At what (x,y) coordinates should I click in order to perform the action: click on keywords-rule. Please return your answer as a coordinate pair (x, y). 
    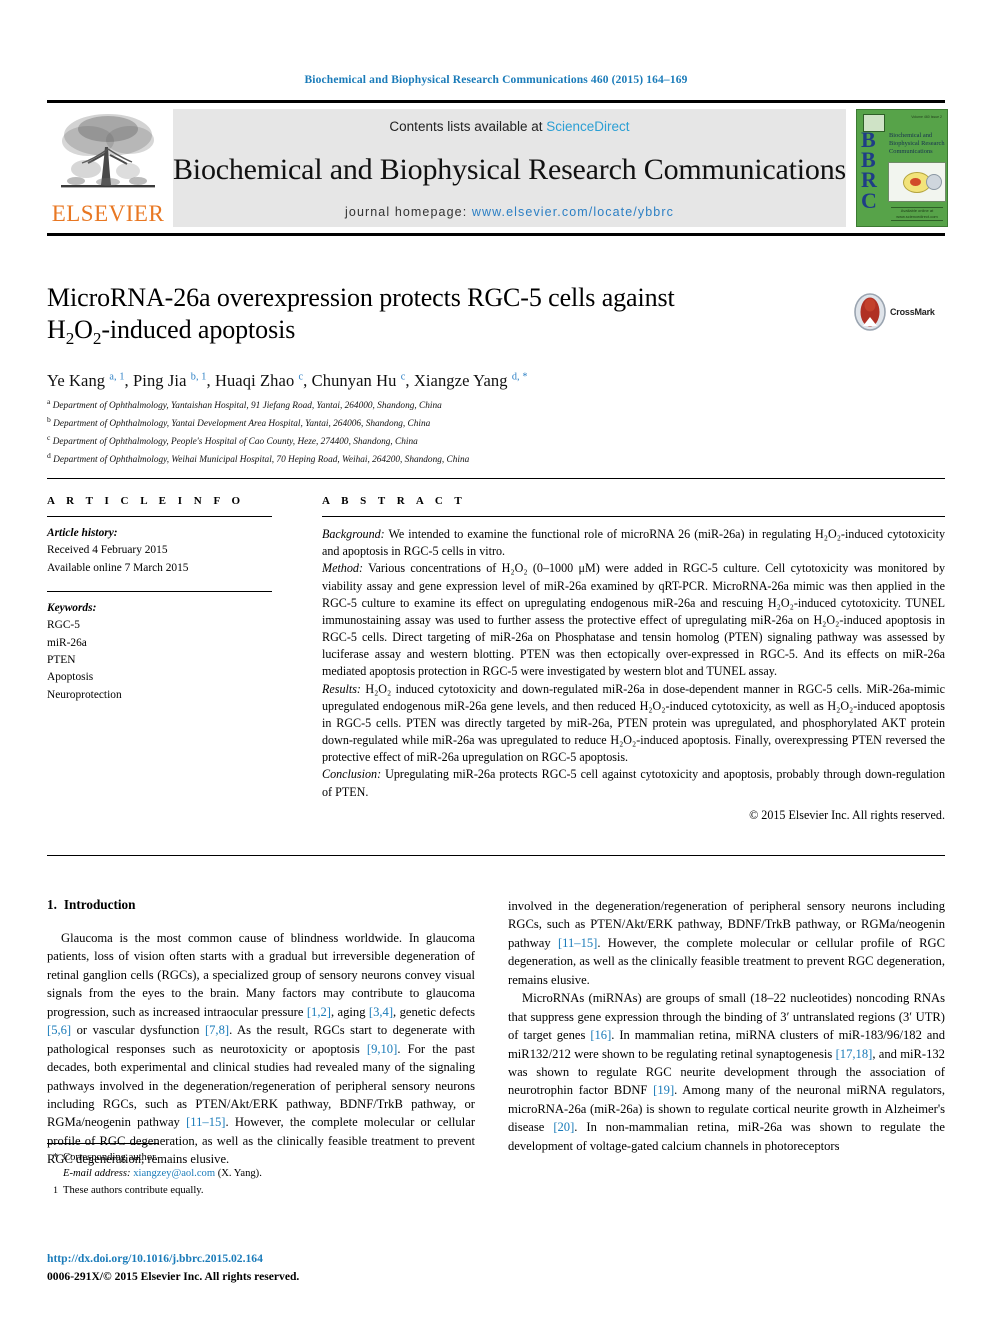
    Looking at the image, I should click on (159, 591).